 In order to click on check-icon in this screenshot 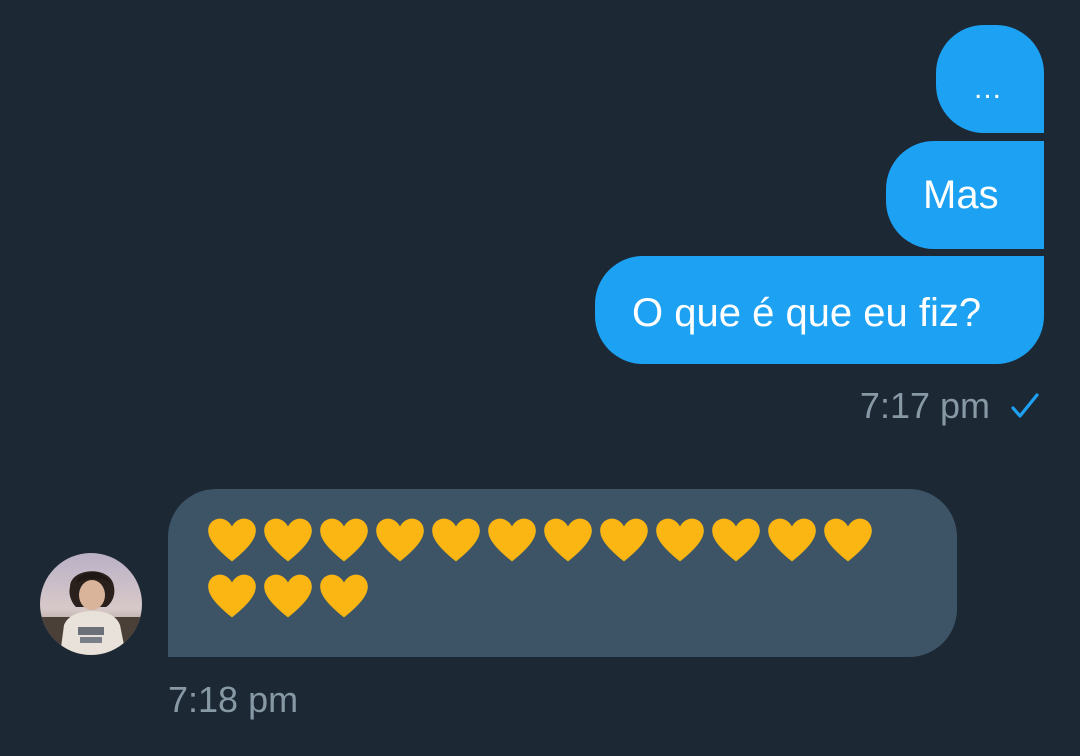, I will do `click(1025, 405)`.